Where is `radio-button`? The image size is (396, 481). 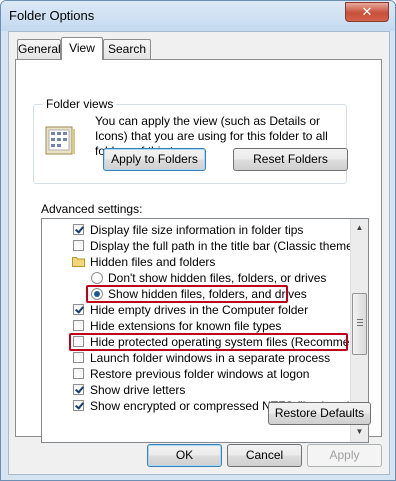
radio-button is located at coordinates (97, 278).